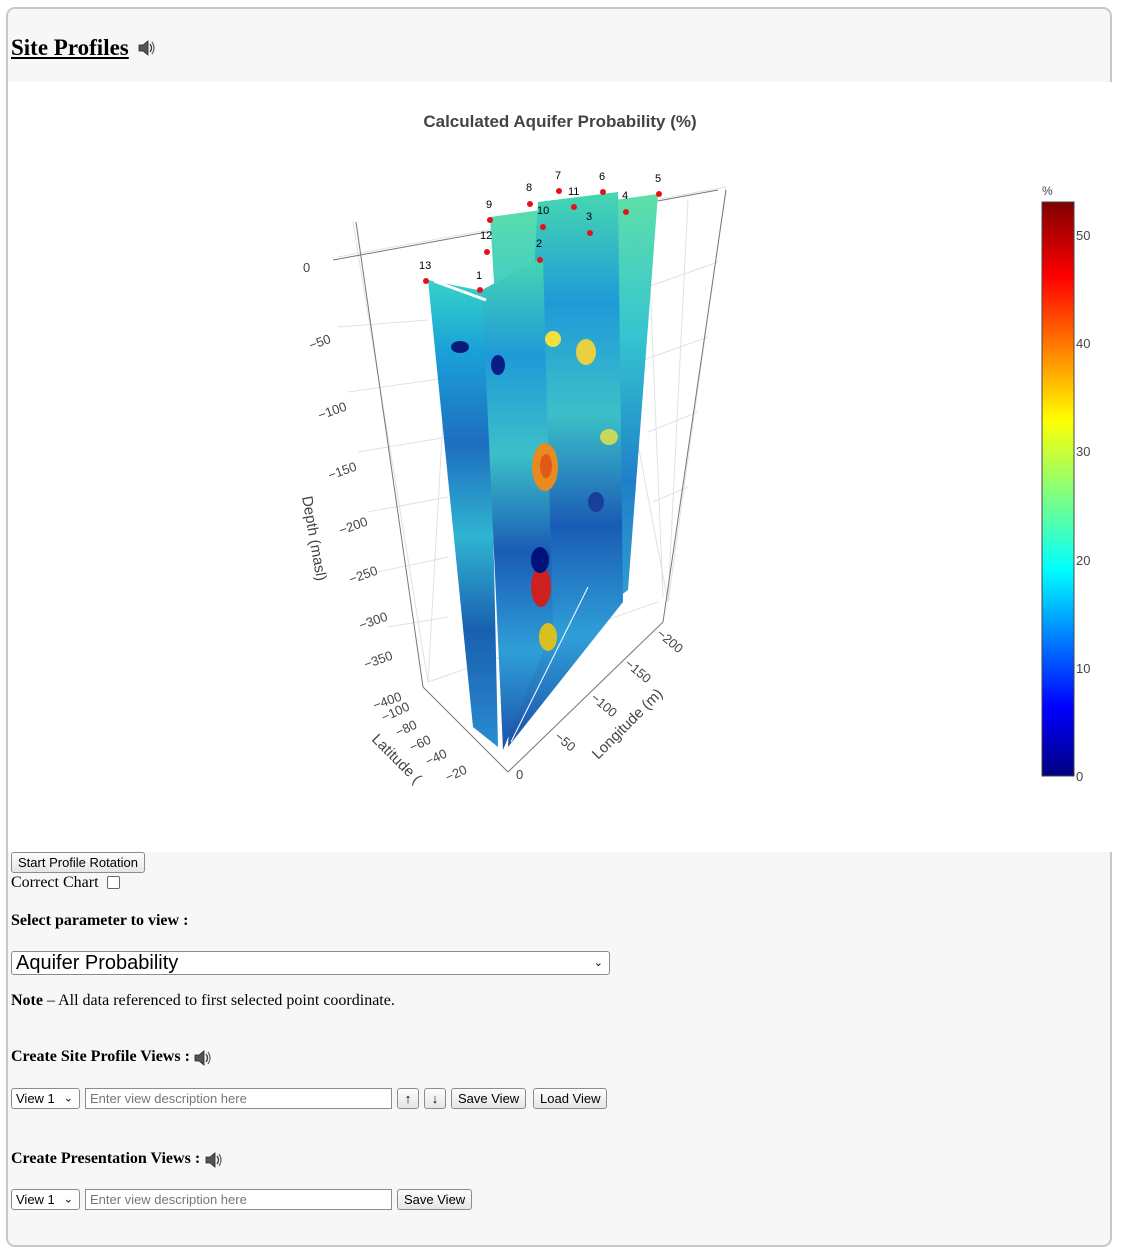 The image size is (1123, 1247). What do you see at coordinates (486, 236) in the screenshot?
I see `site-point-label-12: 12` at bounding box center [486, 236].